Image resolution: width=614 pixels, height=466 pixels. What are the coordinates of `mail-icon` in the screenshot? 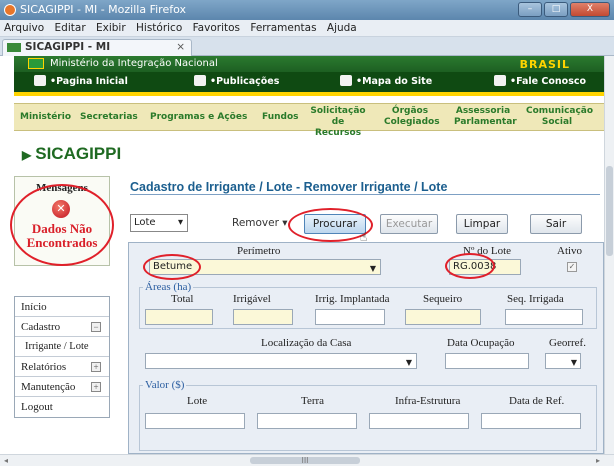 It's located at (500, 80).